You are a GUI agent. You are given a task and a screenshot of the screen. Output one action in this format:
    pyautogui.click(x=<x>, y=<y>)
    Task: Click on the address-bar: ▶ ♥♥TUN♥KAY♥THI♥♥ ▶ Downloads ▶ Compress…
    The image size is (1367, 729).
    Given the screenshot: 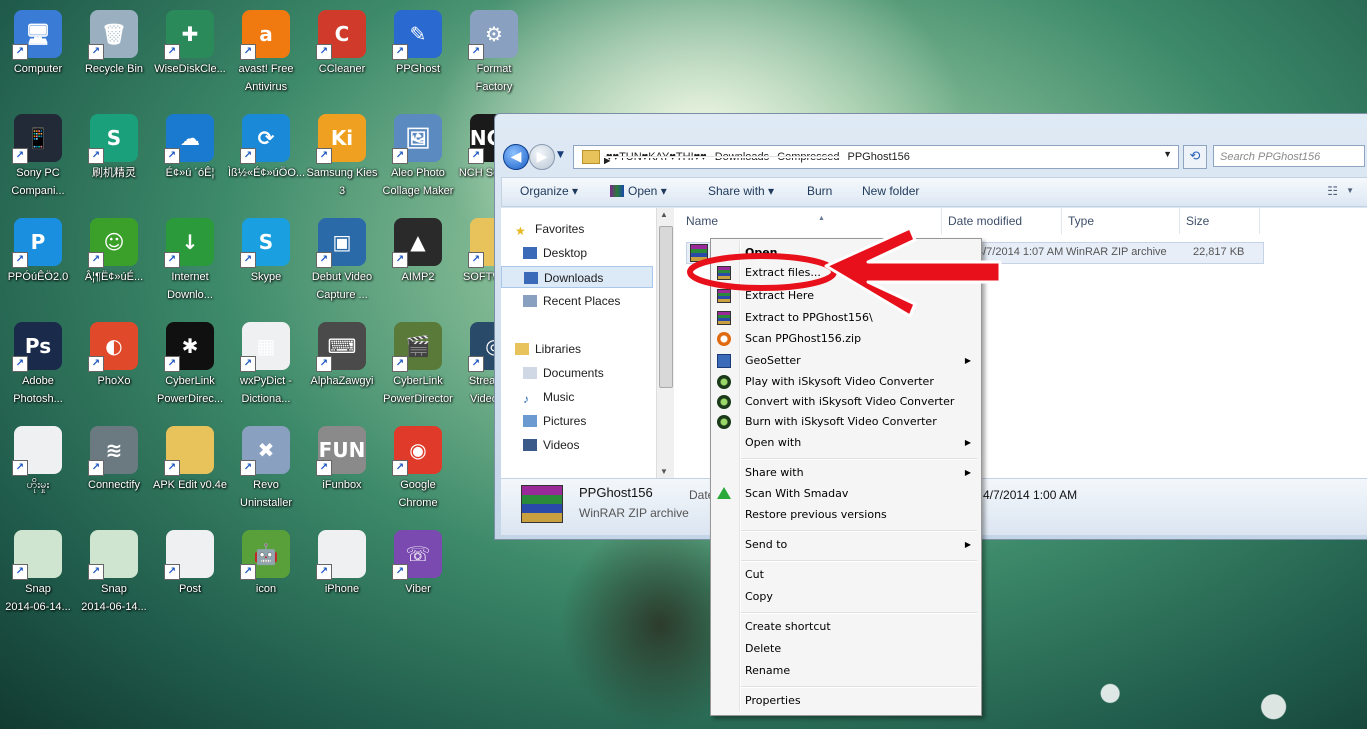 What is the action you would take?
    pyautogui.click(x=876, y=157)
    